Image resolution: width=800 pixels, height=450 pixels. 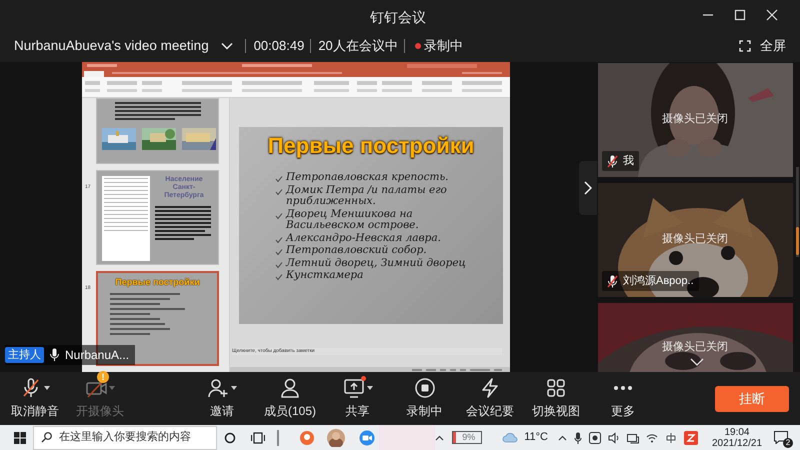 What do you see at coordinates (363, 238) in the screenshot?
I see `bullet-text: Александро-Невская лавра.` at bounding box center [363, 238].